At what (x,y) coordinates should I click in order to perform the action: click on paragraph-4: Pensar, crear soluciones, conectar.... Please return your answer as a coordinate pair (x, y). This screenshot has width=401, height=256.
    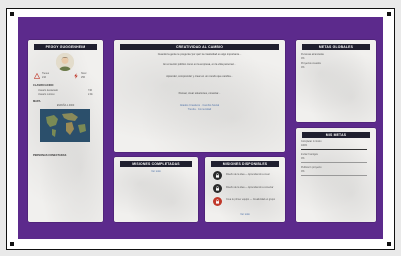
    Looking at the image, I should click on (199, 93).